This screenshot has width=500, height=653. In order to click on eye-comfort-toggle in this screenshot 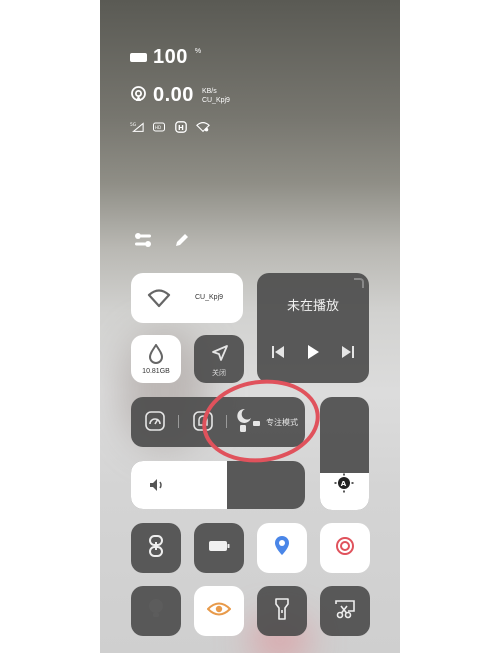, I will do `click(219, 611)`.